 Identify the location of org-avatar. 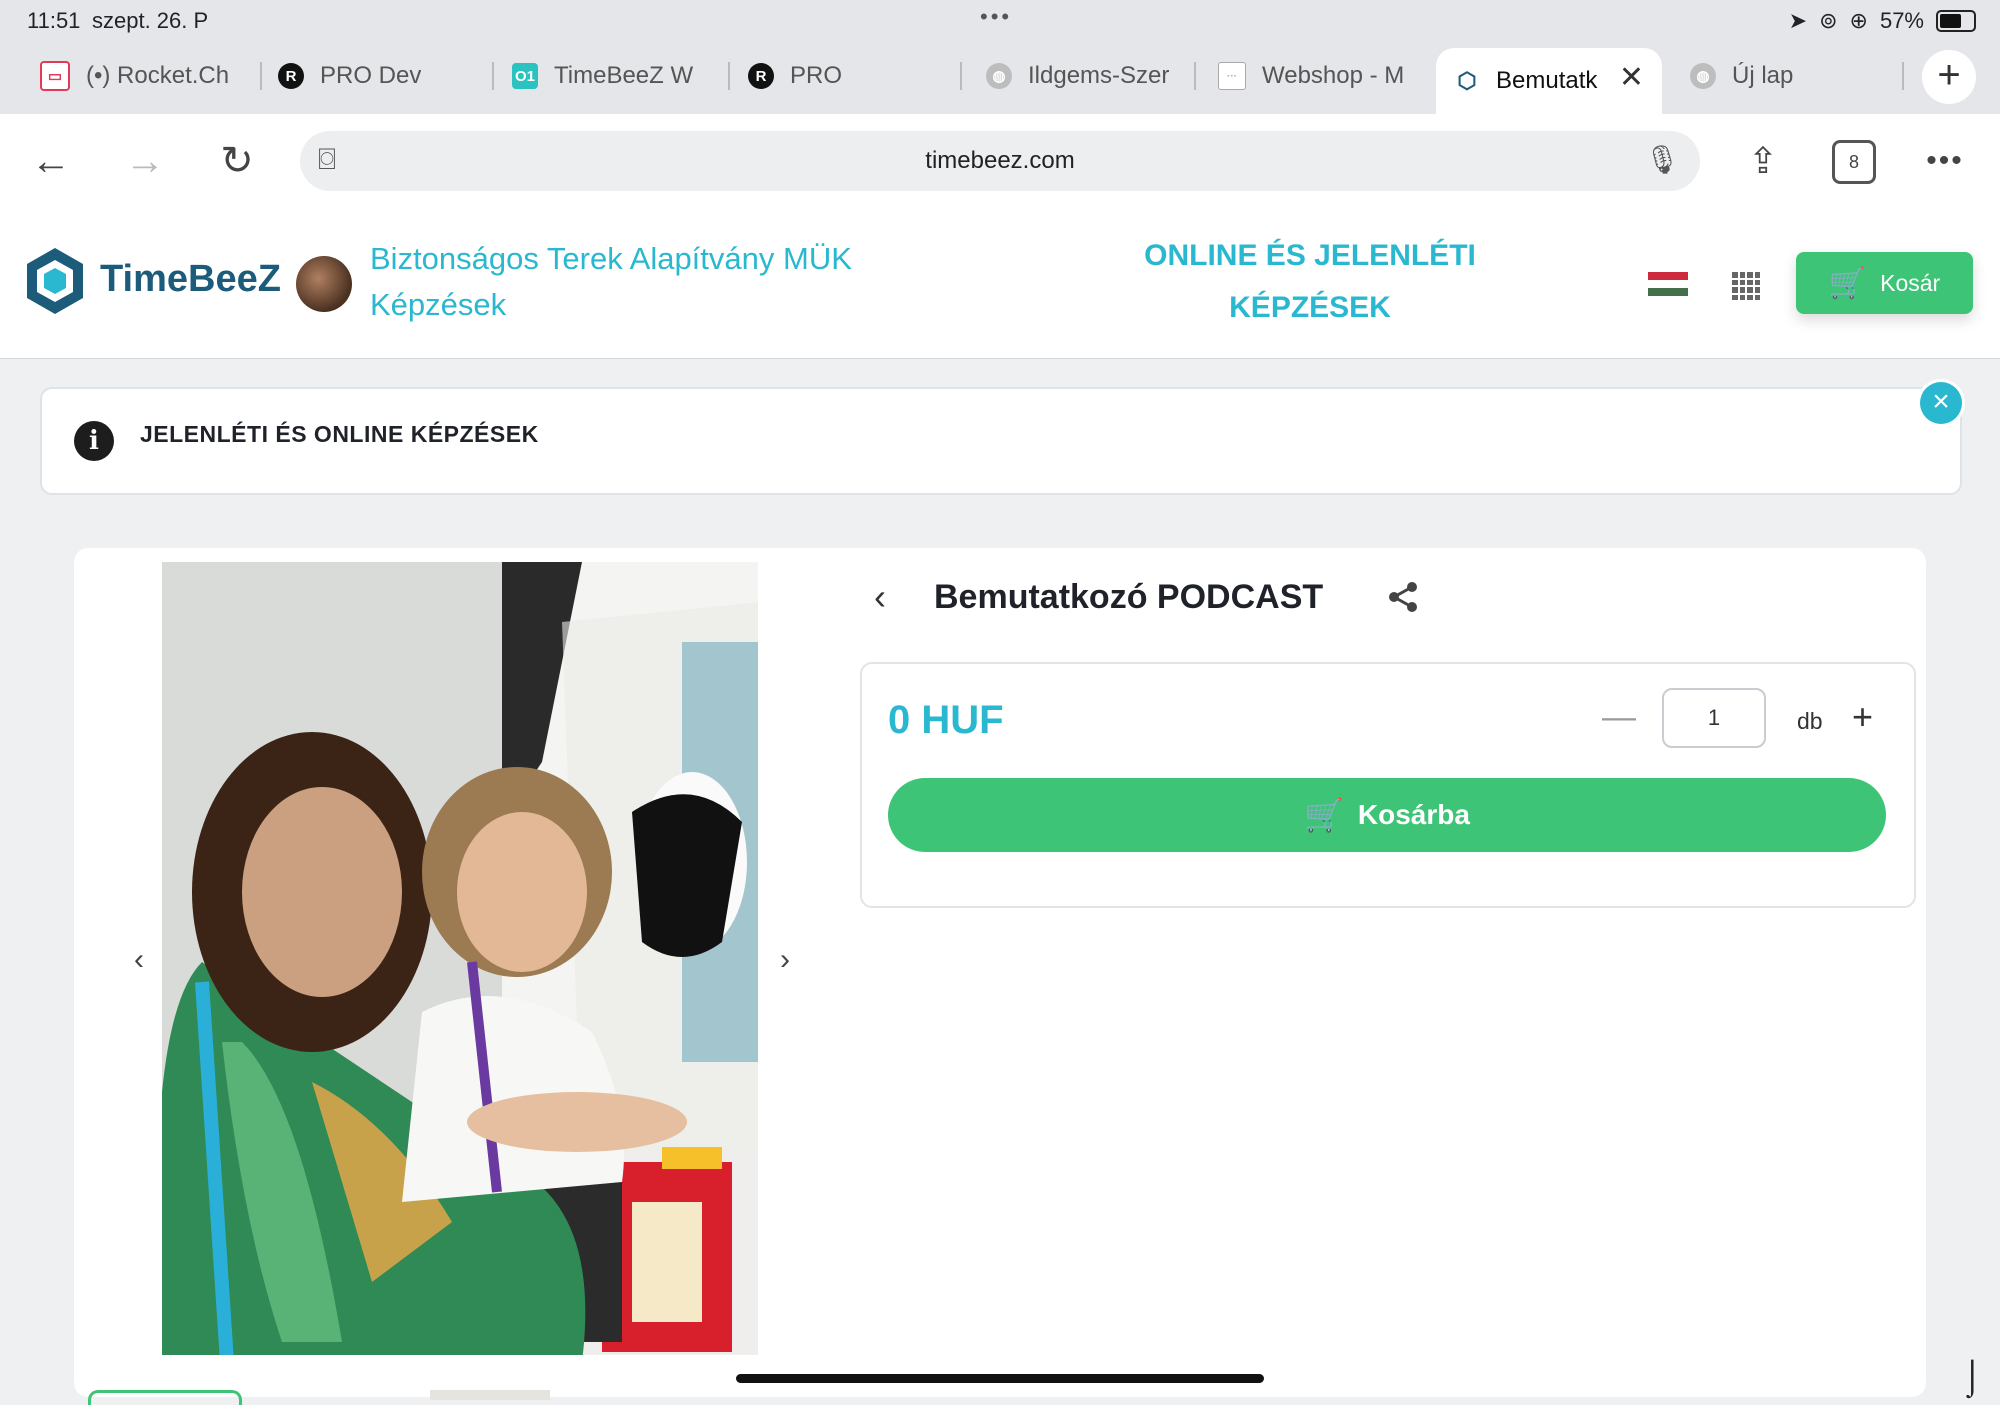
(324, 284).